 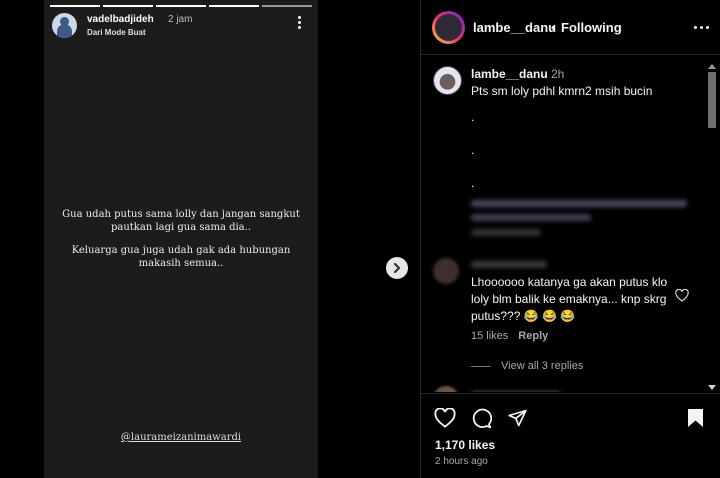 I want to click on story-mention: @laurameizanimawardi, so click(x=181, y=437).